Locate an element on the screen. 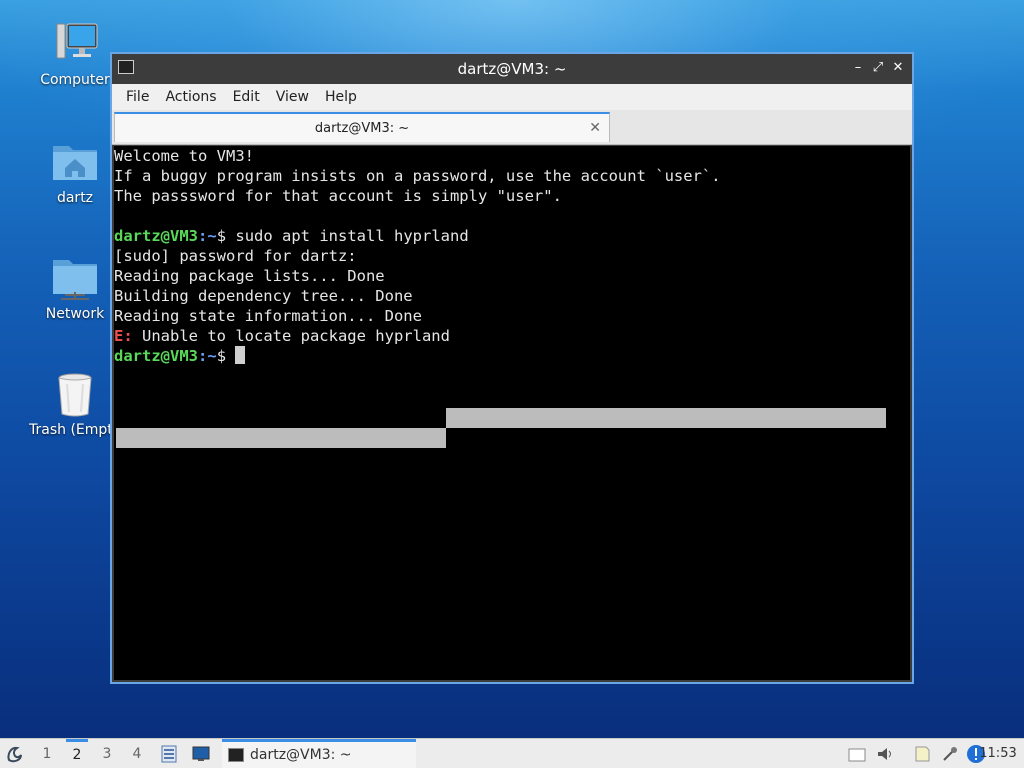  maximize-icon: ⤢ is located at coordinates (878, 68).